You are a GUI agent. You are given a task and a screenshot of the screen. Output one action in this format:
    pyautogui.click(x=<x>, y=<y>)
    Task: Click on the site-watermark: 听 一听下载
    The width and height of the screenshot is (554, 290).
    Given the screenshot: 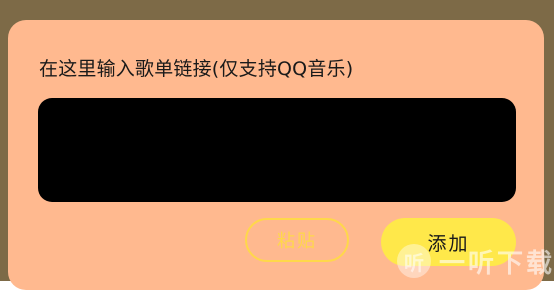 What is the action you would take?
    pyautogui.click(x=475, y=261)
    